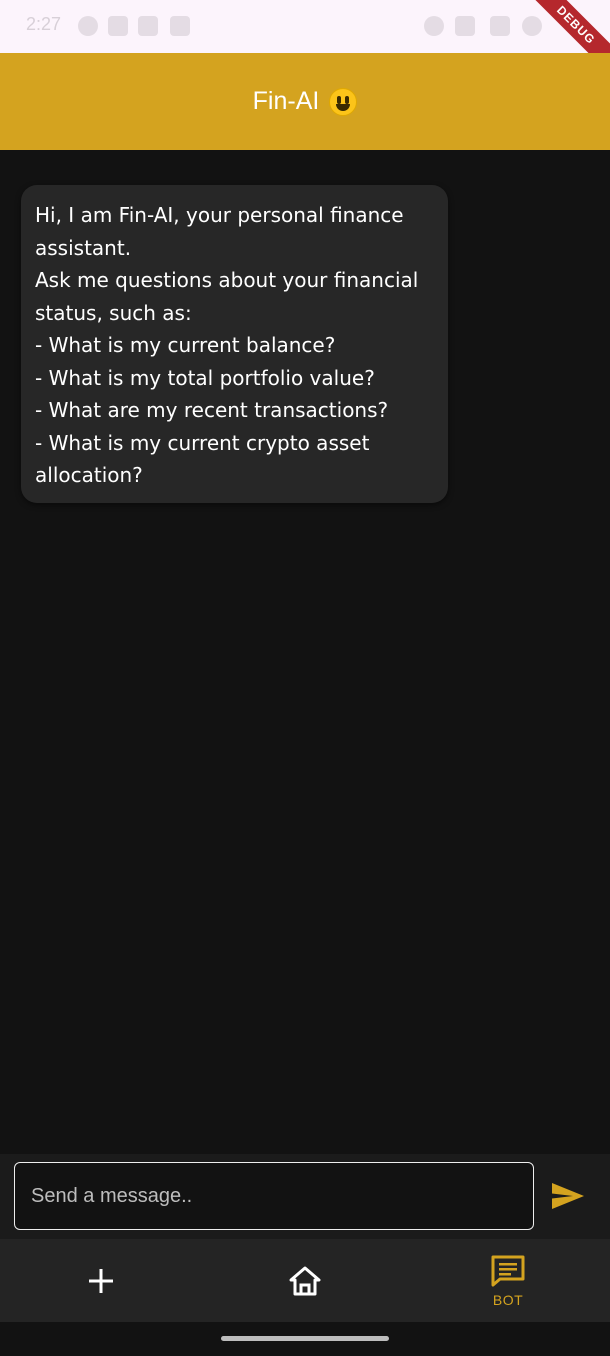 The height and width of the screenshot is (1356, 610). Describe the element at coordinates (212, 410) in the screenshot. I see `message-line: - What are my recent transactions?` at that location.